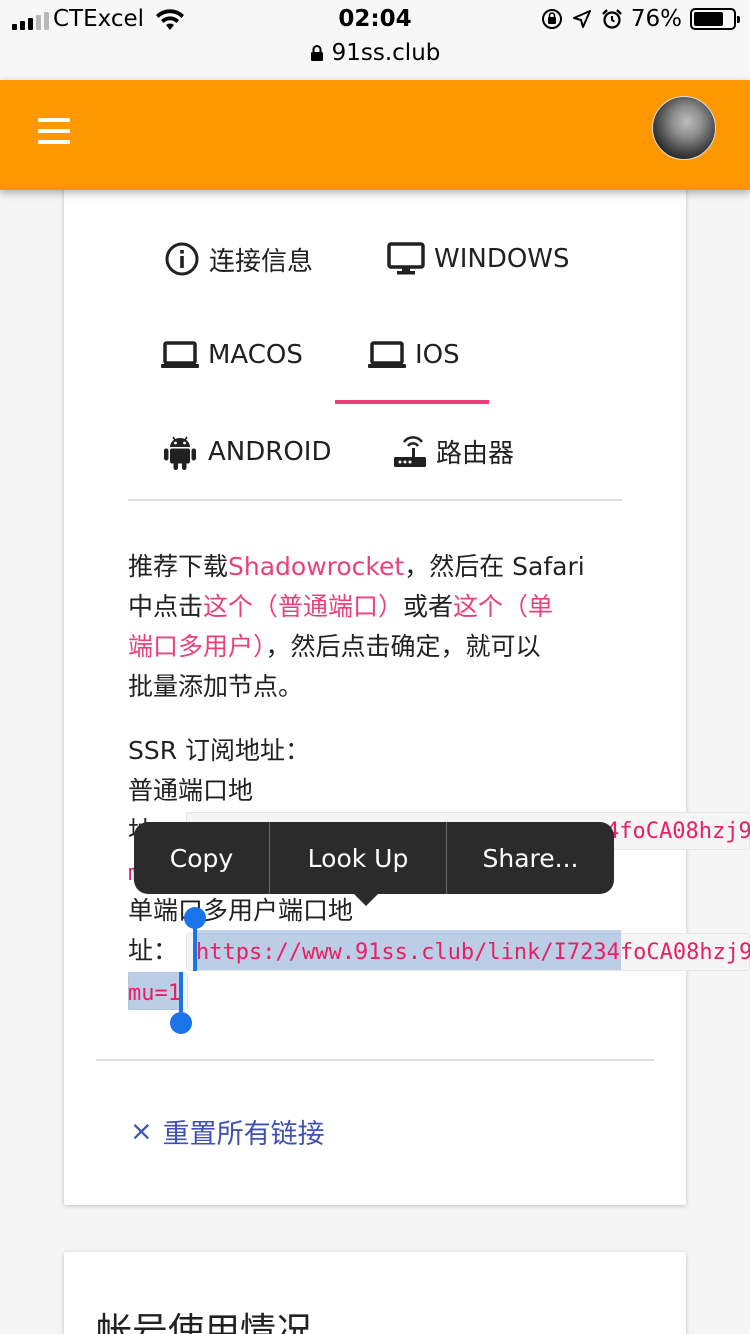 This screenshot has width=750, height=1334. Describe the element at coordinates (180, 453) in the screenshot. I see `android-icon` at that location.